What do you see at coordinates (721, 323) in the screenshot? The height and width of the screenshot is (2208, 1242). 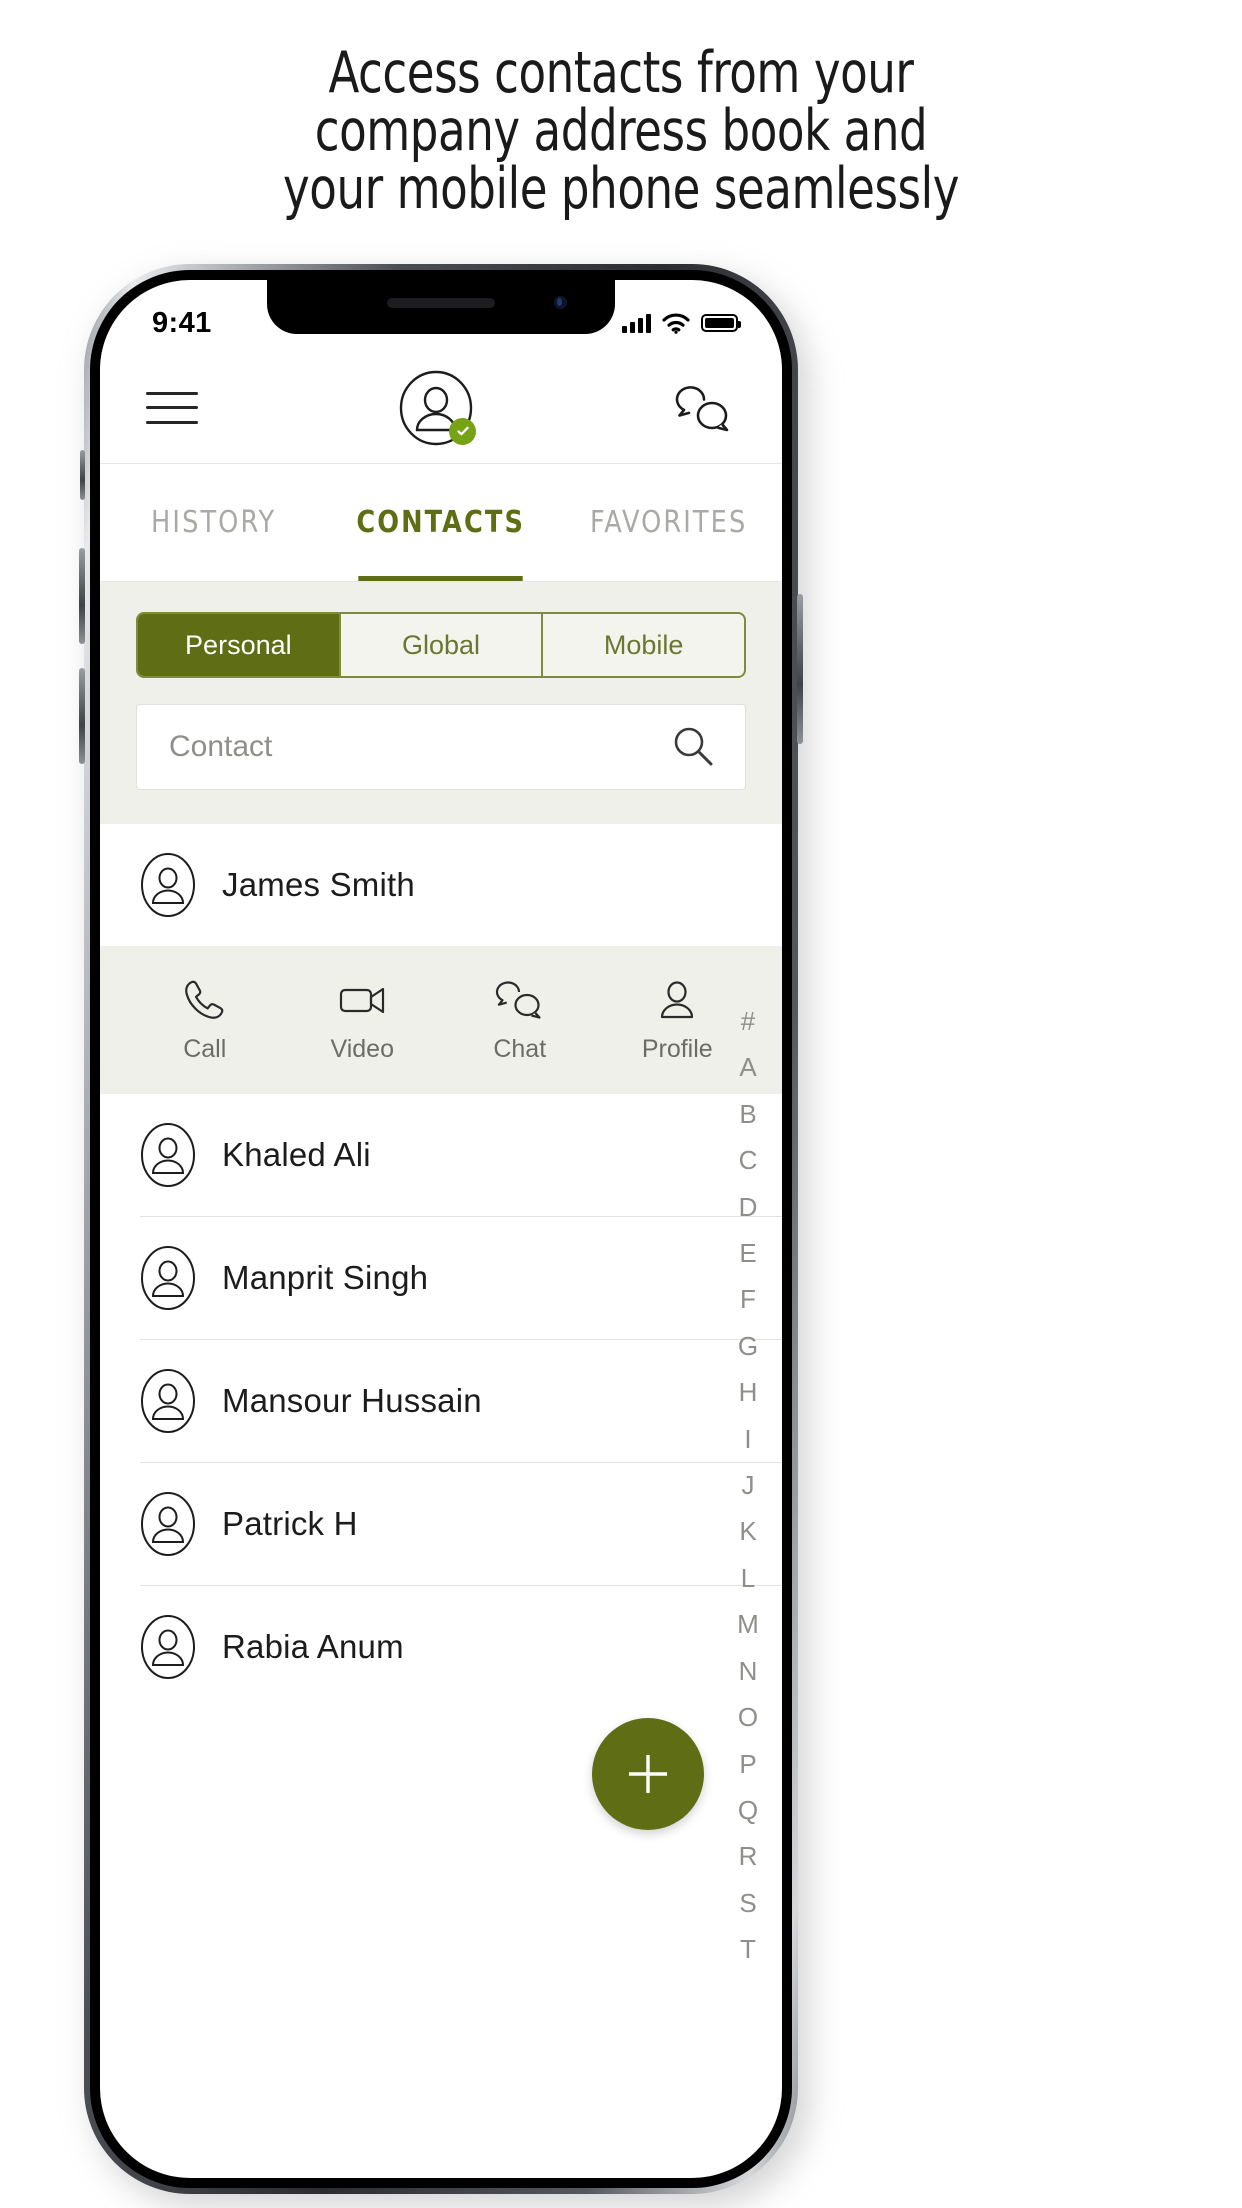 I see `battery-full-icon` at bounding box center [721, 323].